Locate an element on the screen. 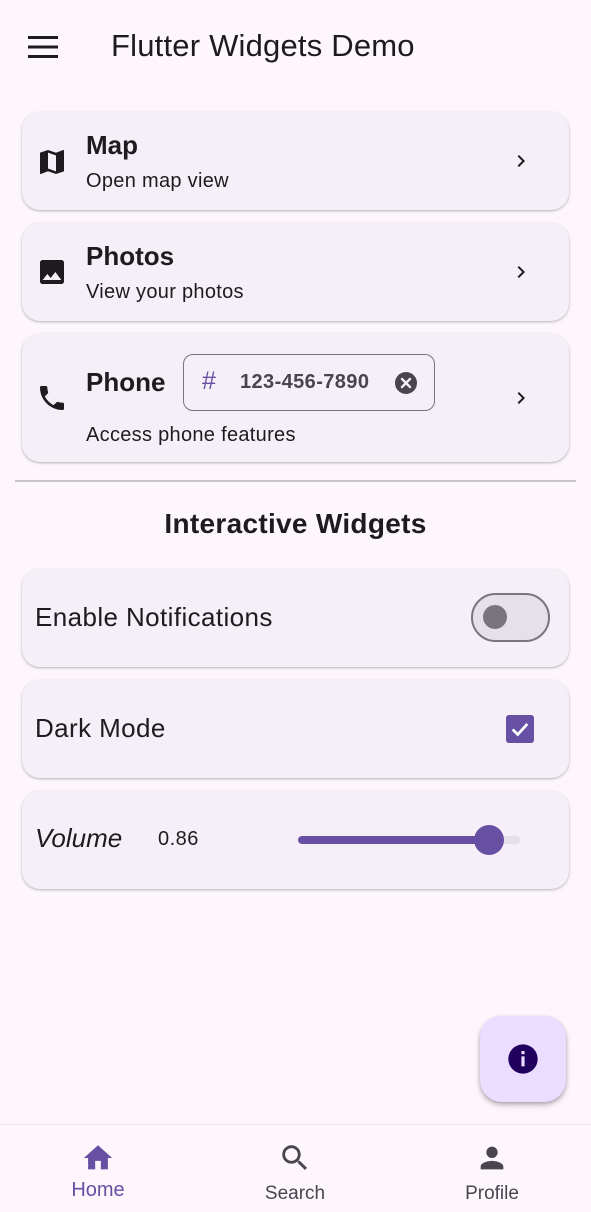 The image size is (591, 1212). menu-icon is located at coordinates (43, 47).